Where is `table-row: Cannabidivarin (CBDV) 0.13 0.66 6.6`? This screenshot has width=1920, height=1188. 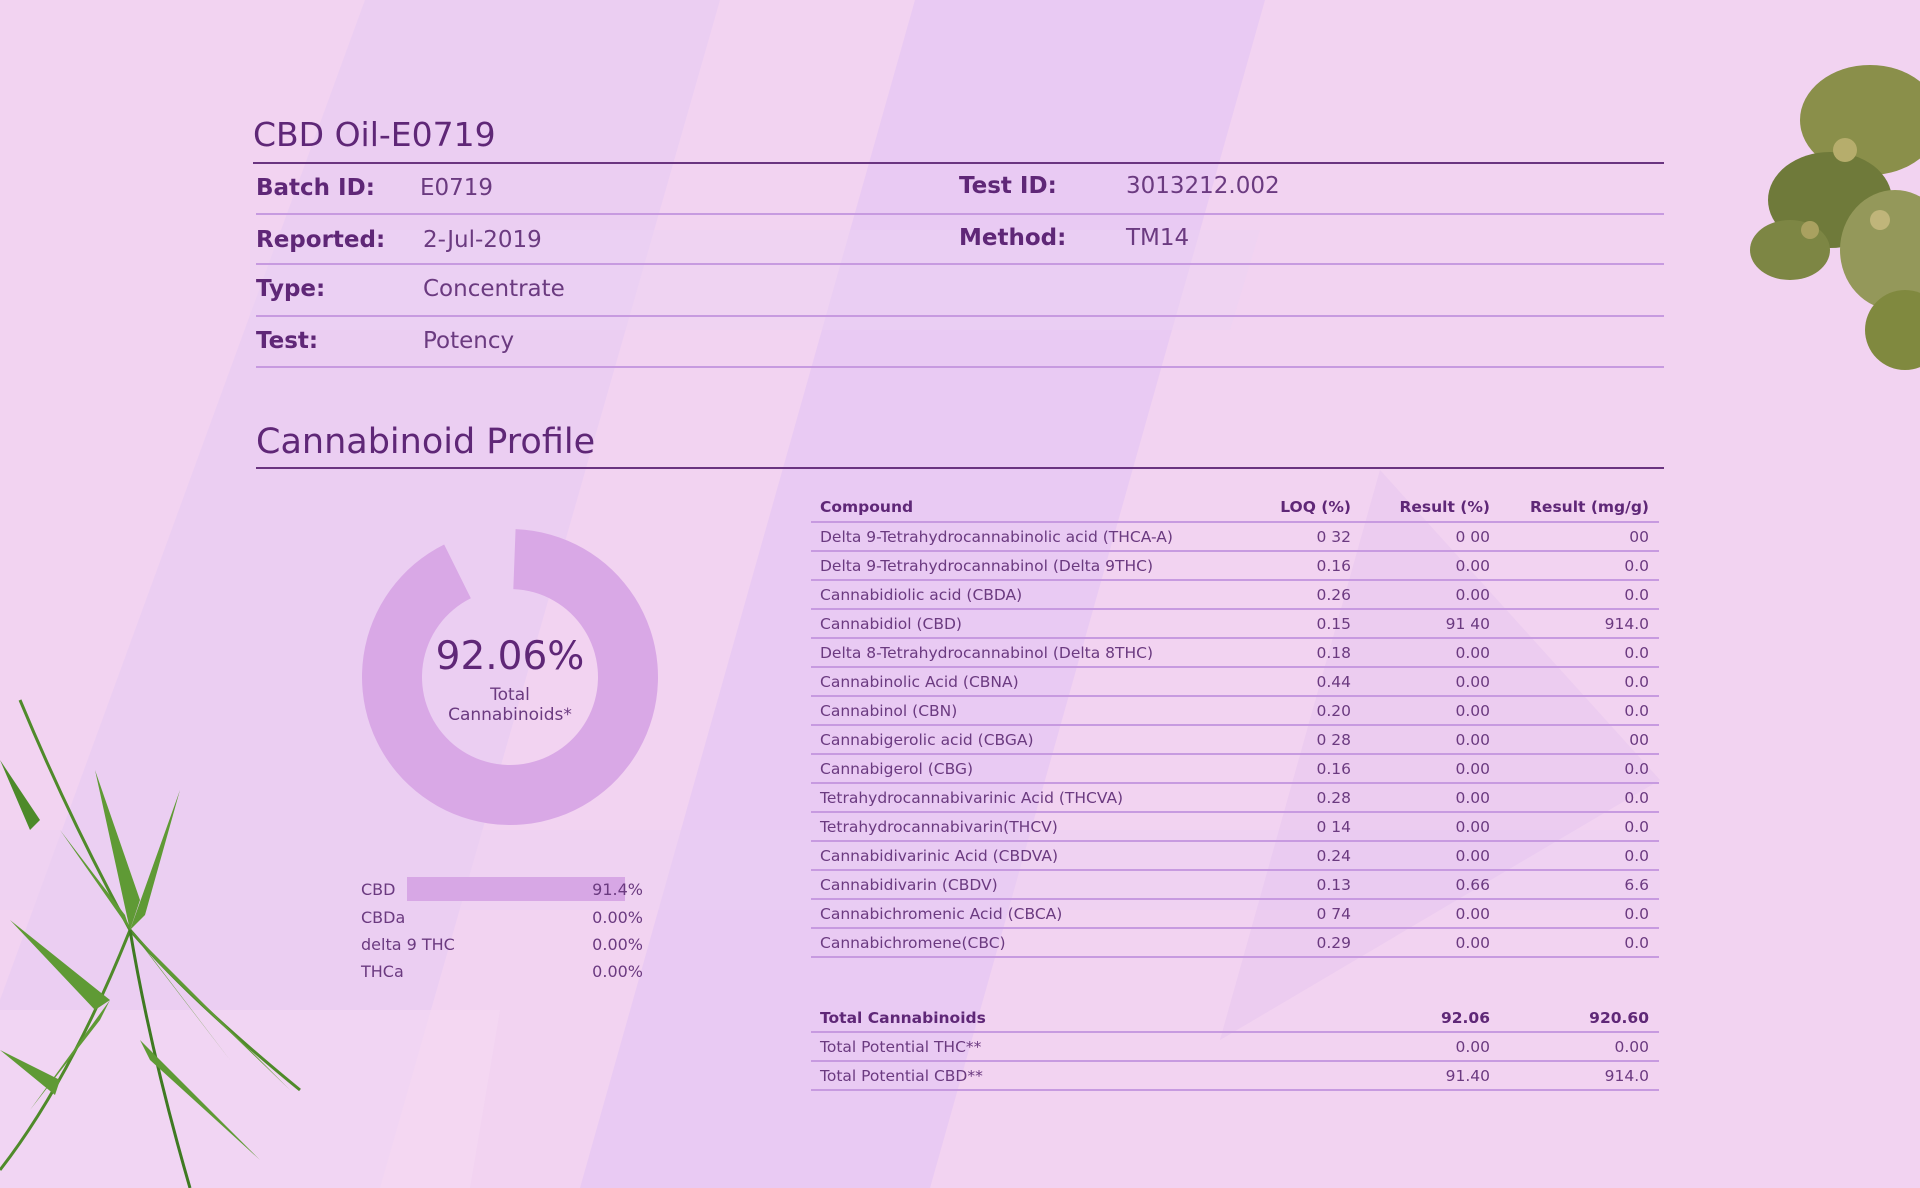
table-row: Cannabidivarin (CBDV) 0.13 0.66 6.6 is located at coordinates (1235, 885).